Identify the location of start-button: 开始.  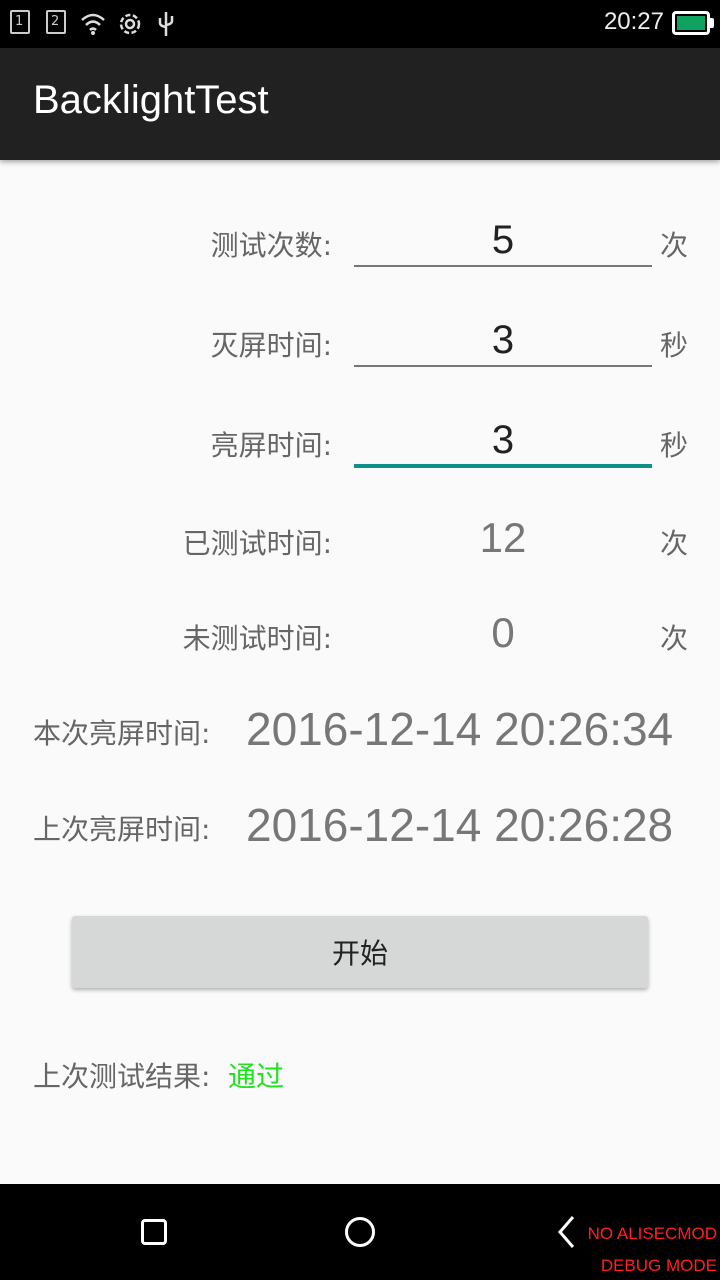
(360, 952).